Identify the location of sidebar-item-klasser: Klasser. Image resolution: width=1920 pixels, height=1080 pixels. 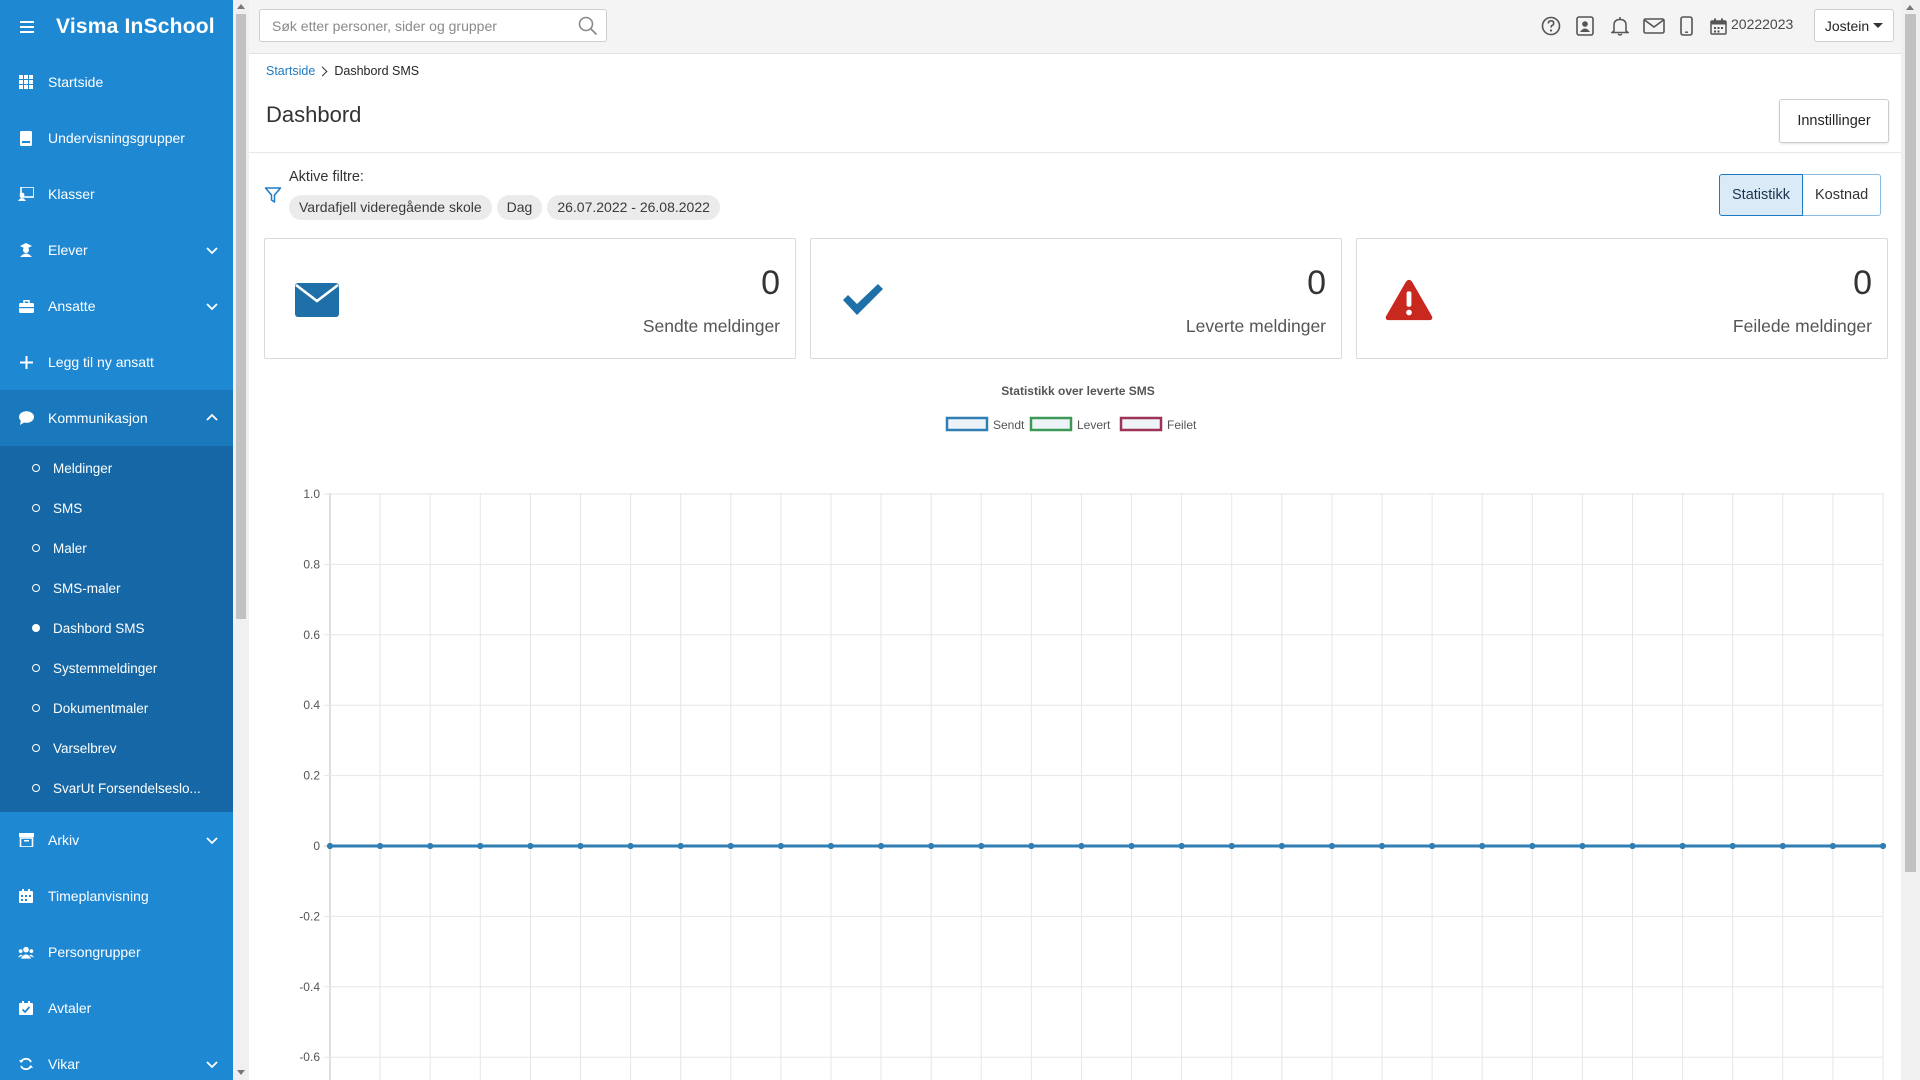
(116, 194).